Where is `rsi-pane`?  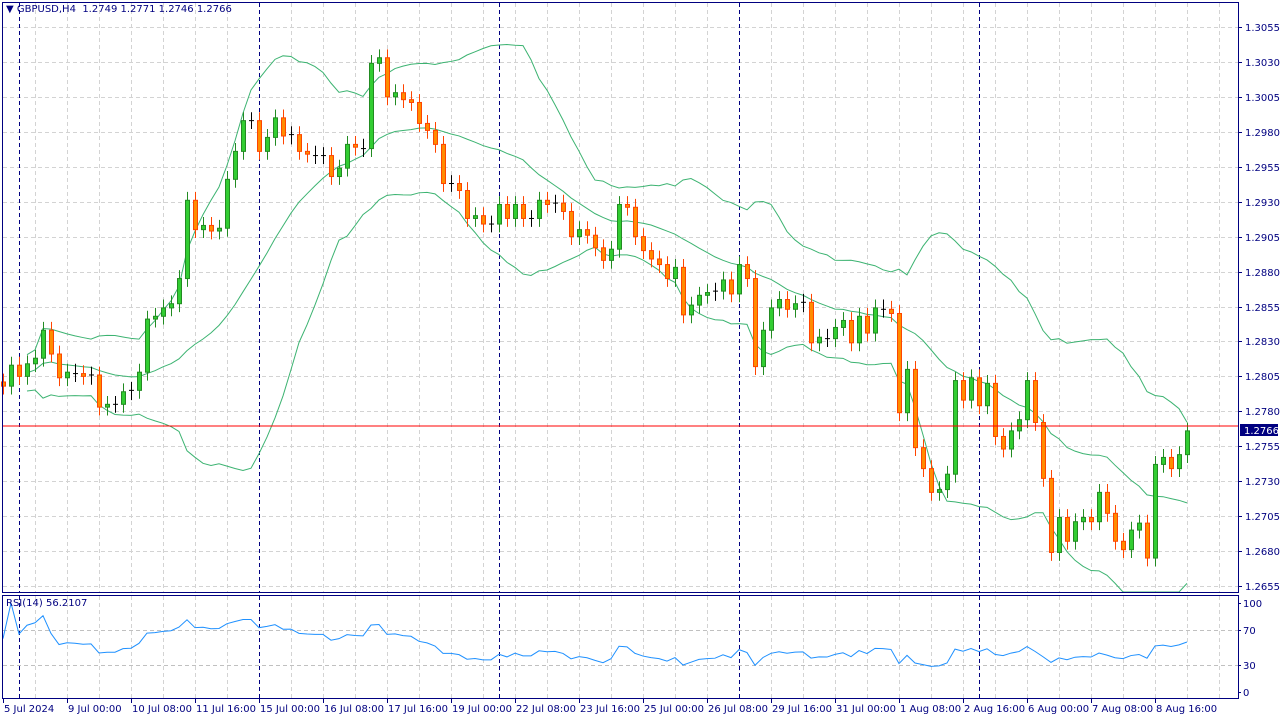 rsi-pane is located at coordinates (595, 634).